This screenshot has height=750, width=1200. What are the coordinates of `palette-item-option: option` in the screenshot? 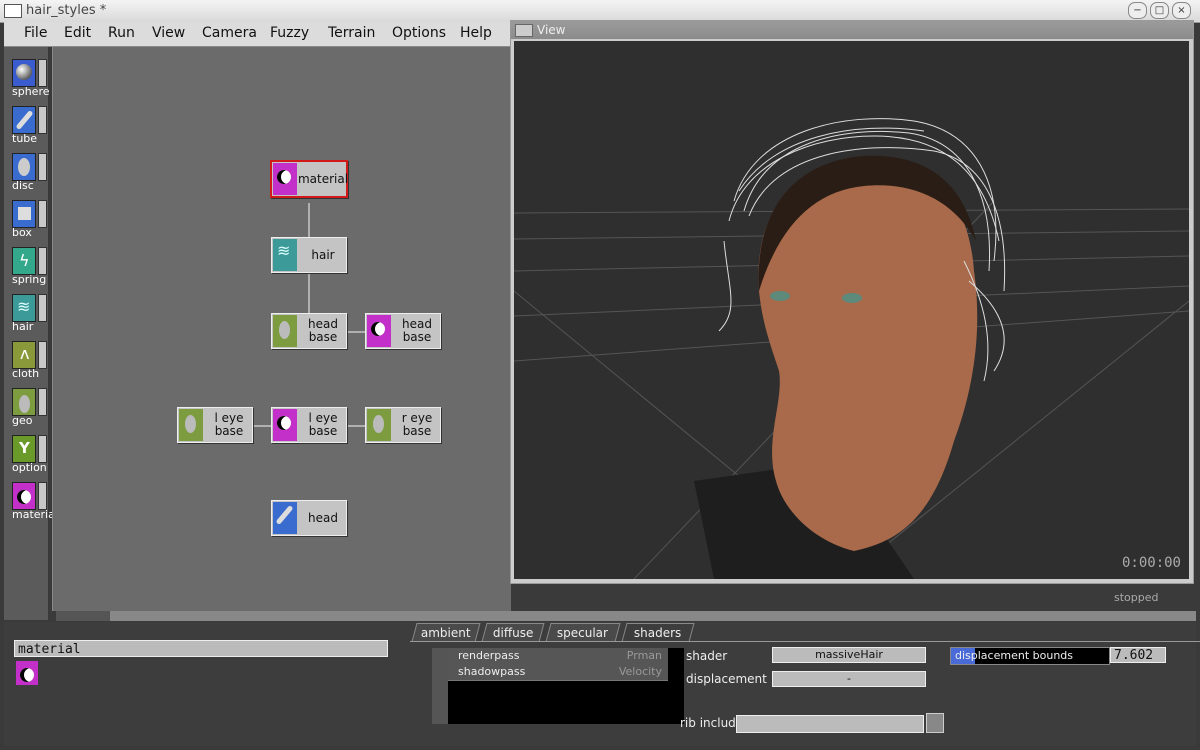 It's located at (30, 458).